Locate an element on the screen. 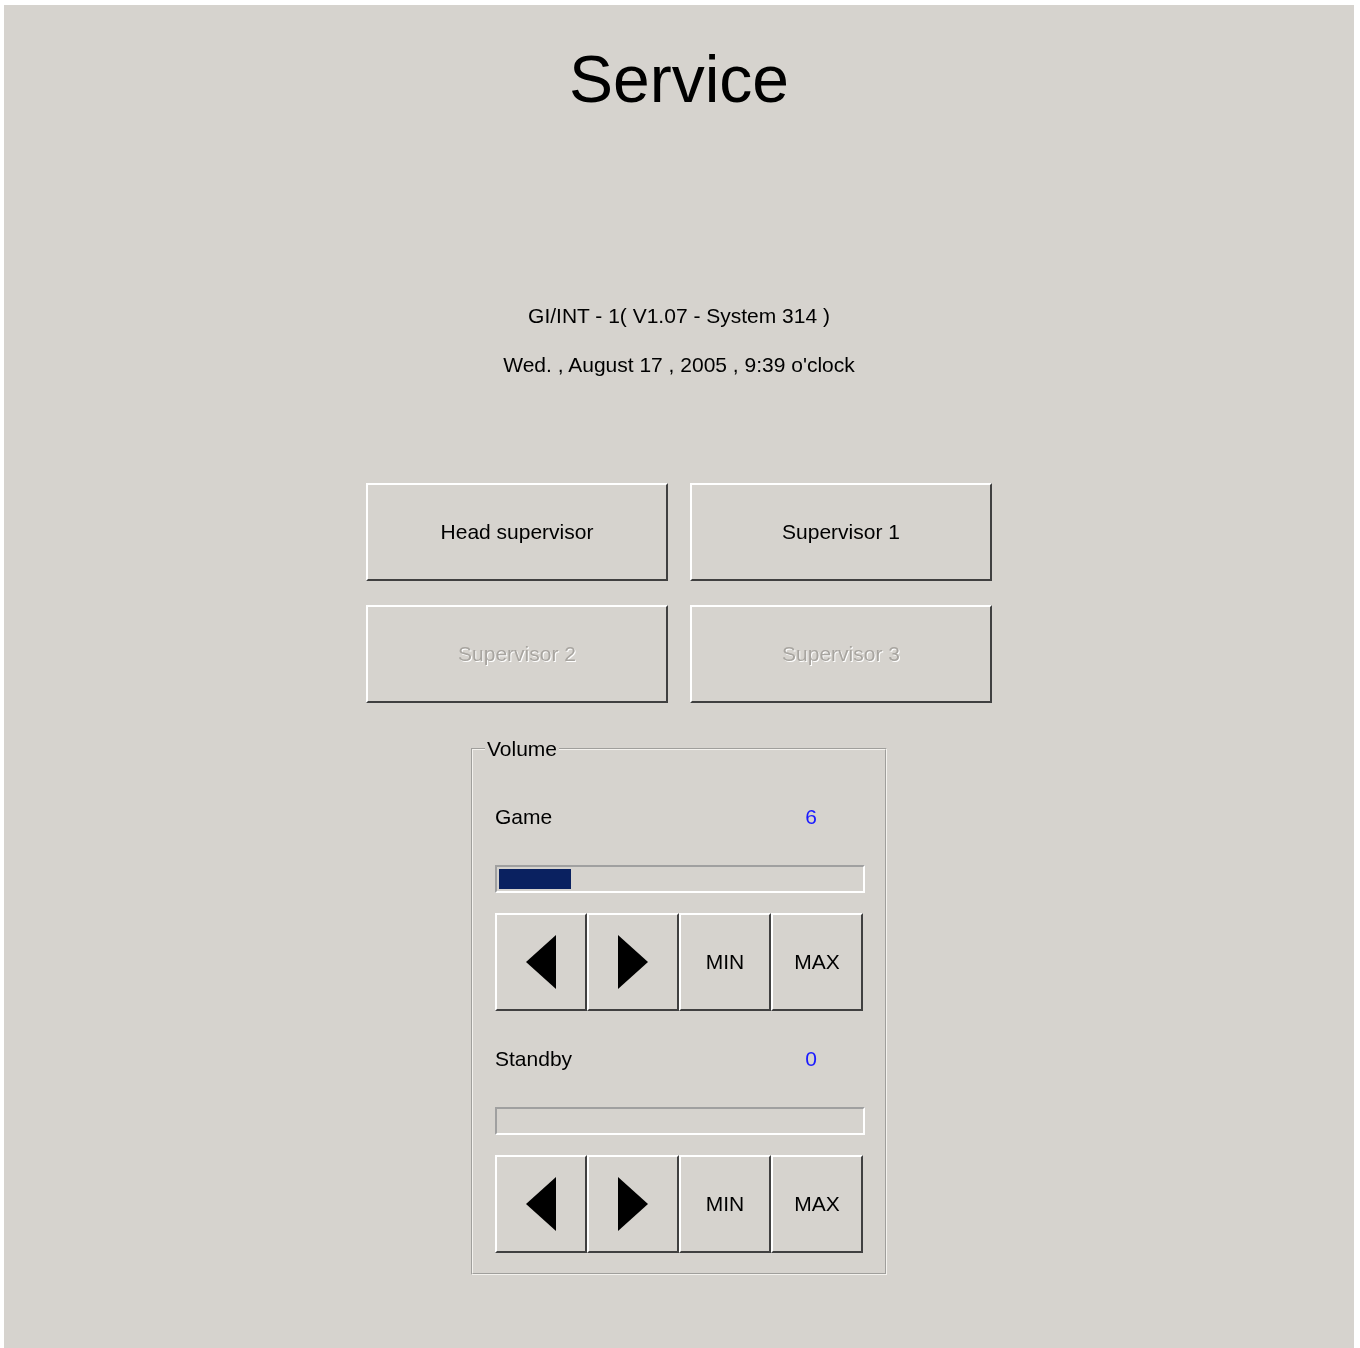 The width and height of the screenshot is (1360, 1348). info-line: GI/INT - 1( V1.07 - System 314 ) is located at coordinates (679, 316).